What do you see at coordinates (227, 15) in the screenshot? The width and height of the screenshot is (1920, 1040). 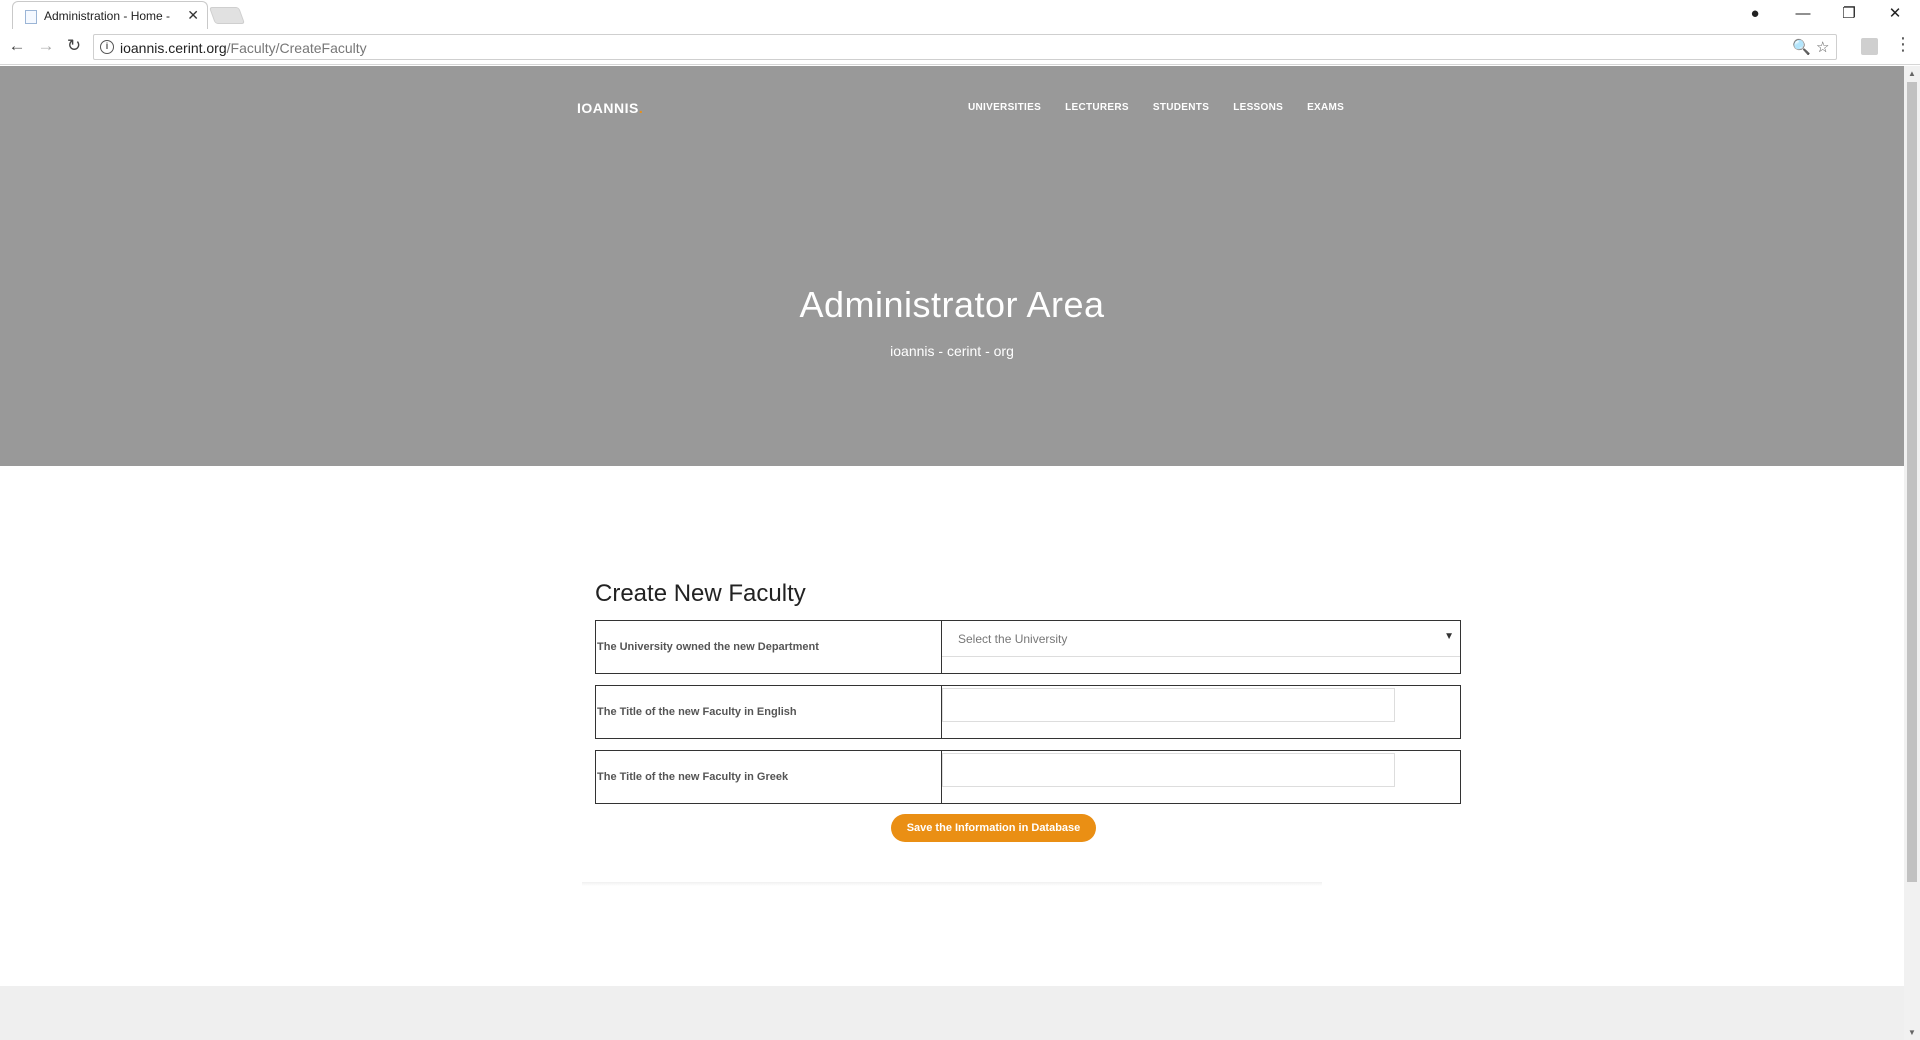 I see `new-tab-button` at bounding box center [227, 15].